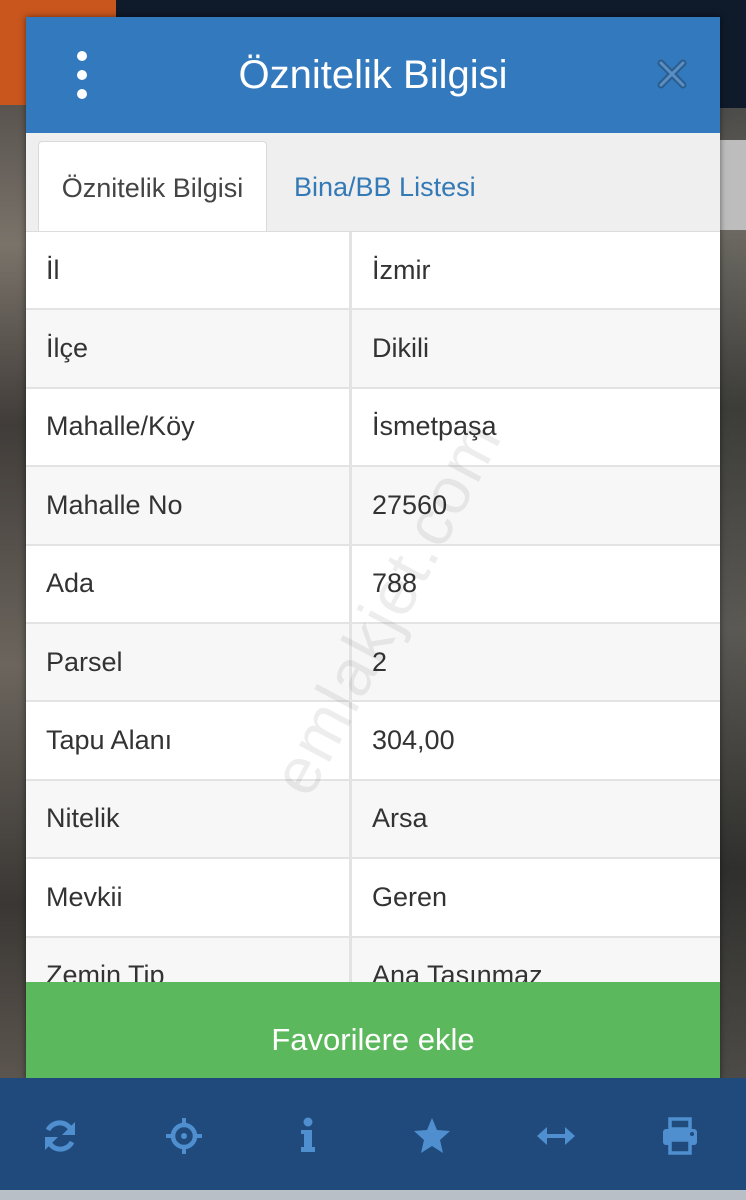 The width and height of the screenshot is (746, 1200). Describe the element at coordinates (189, 819) in the screenshot. I see `attribute-label: Nitelik` at that location.